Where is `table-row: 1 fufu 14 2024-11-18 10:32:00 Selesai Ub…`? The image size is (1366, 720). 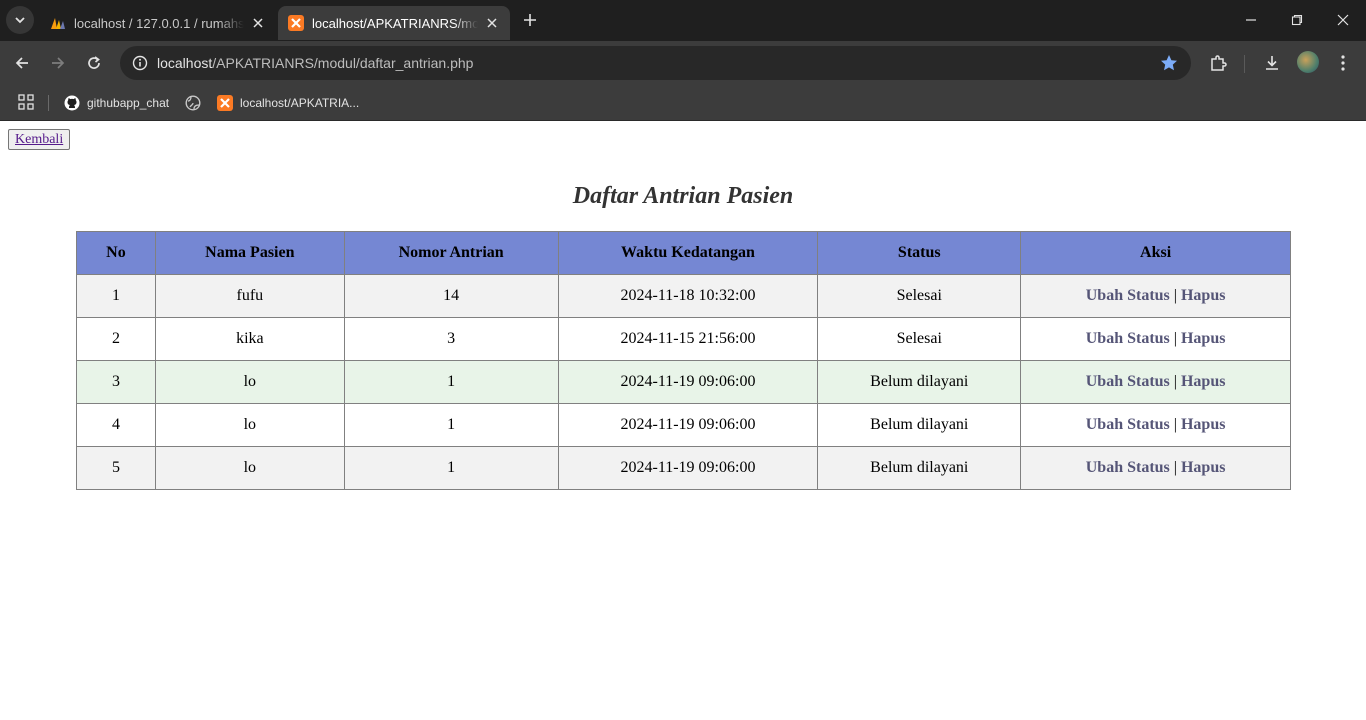
table-row: 1 fufu 14 2024-11-18 10:32:00 Selesai Ub… is located at coordinates (683, 296).